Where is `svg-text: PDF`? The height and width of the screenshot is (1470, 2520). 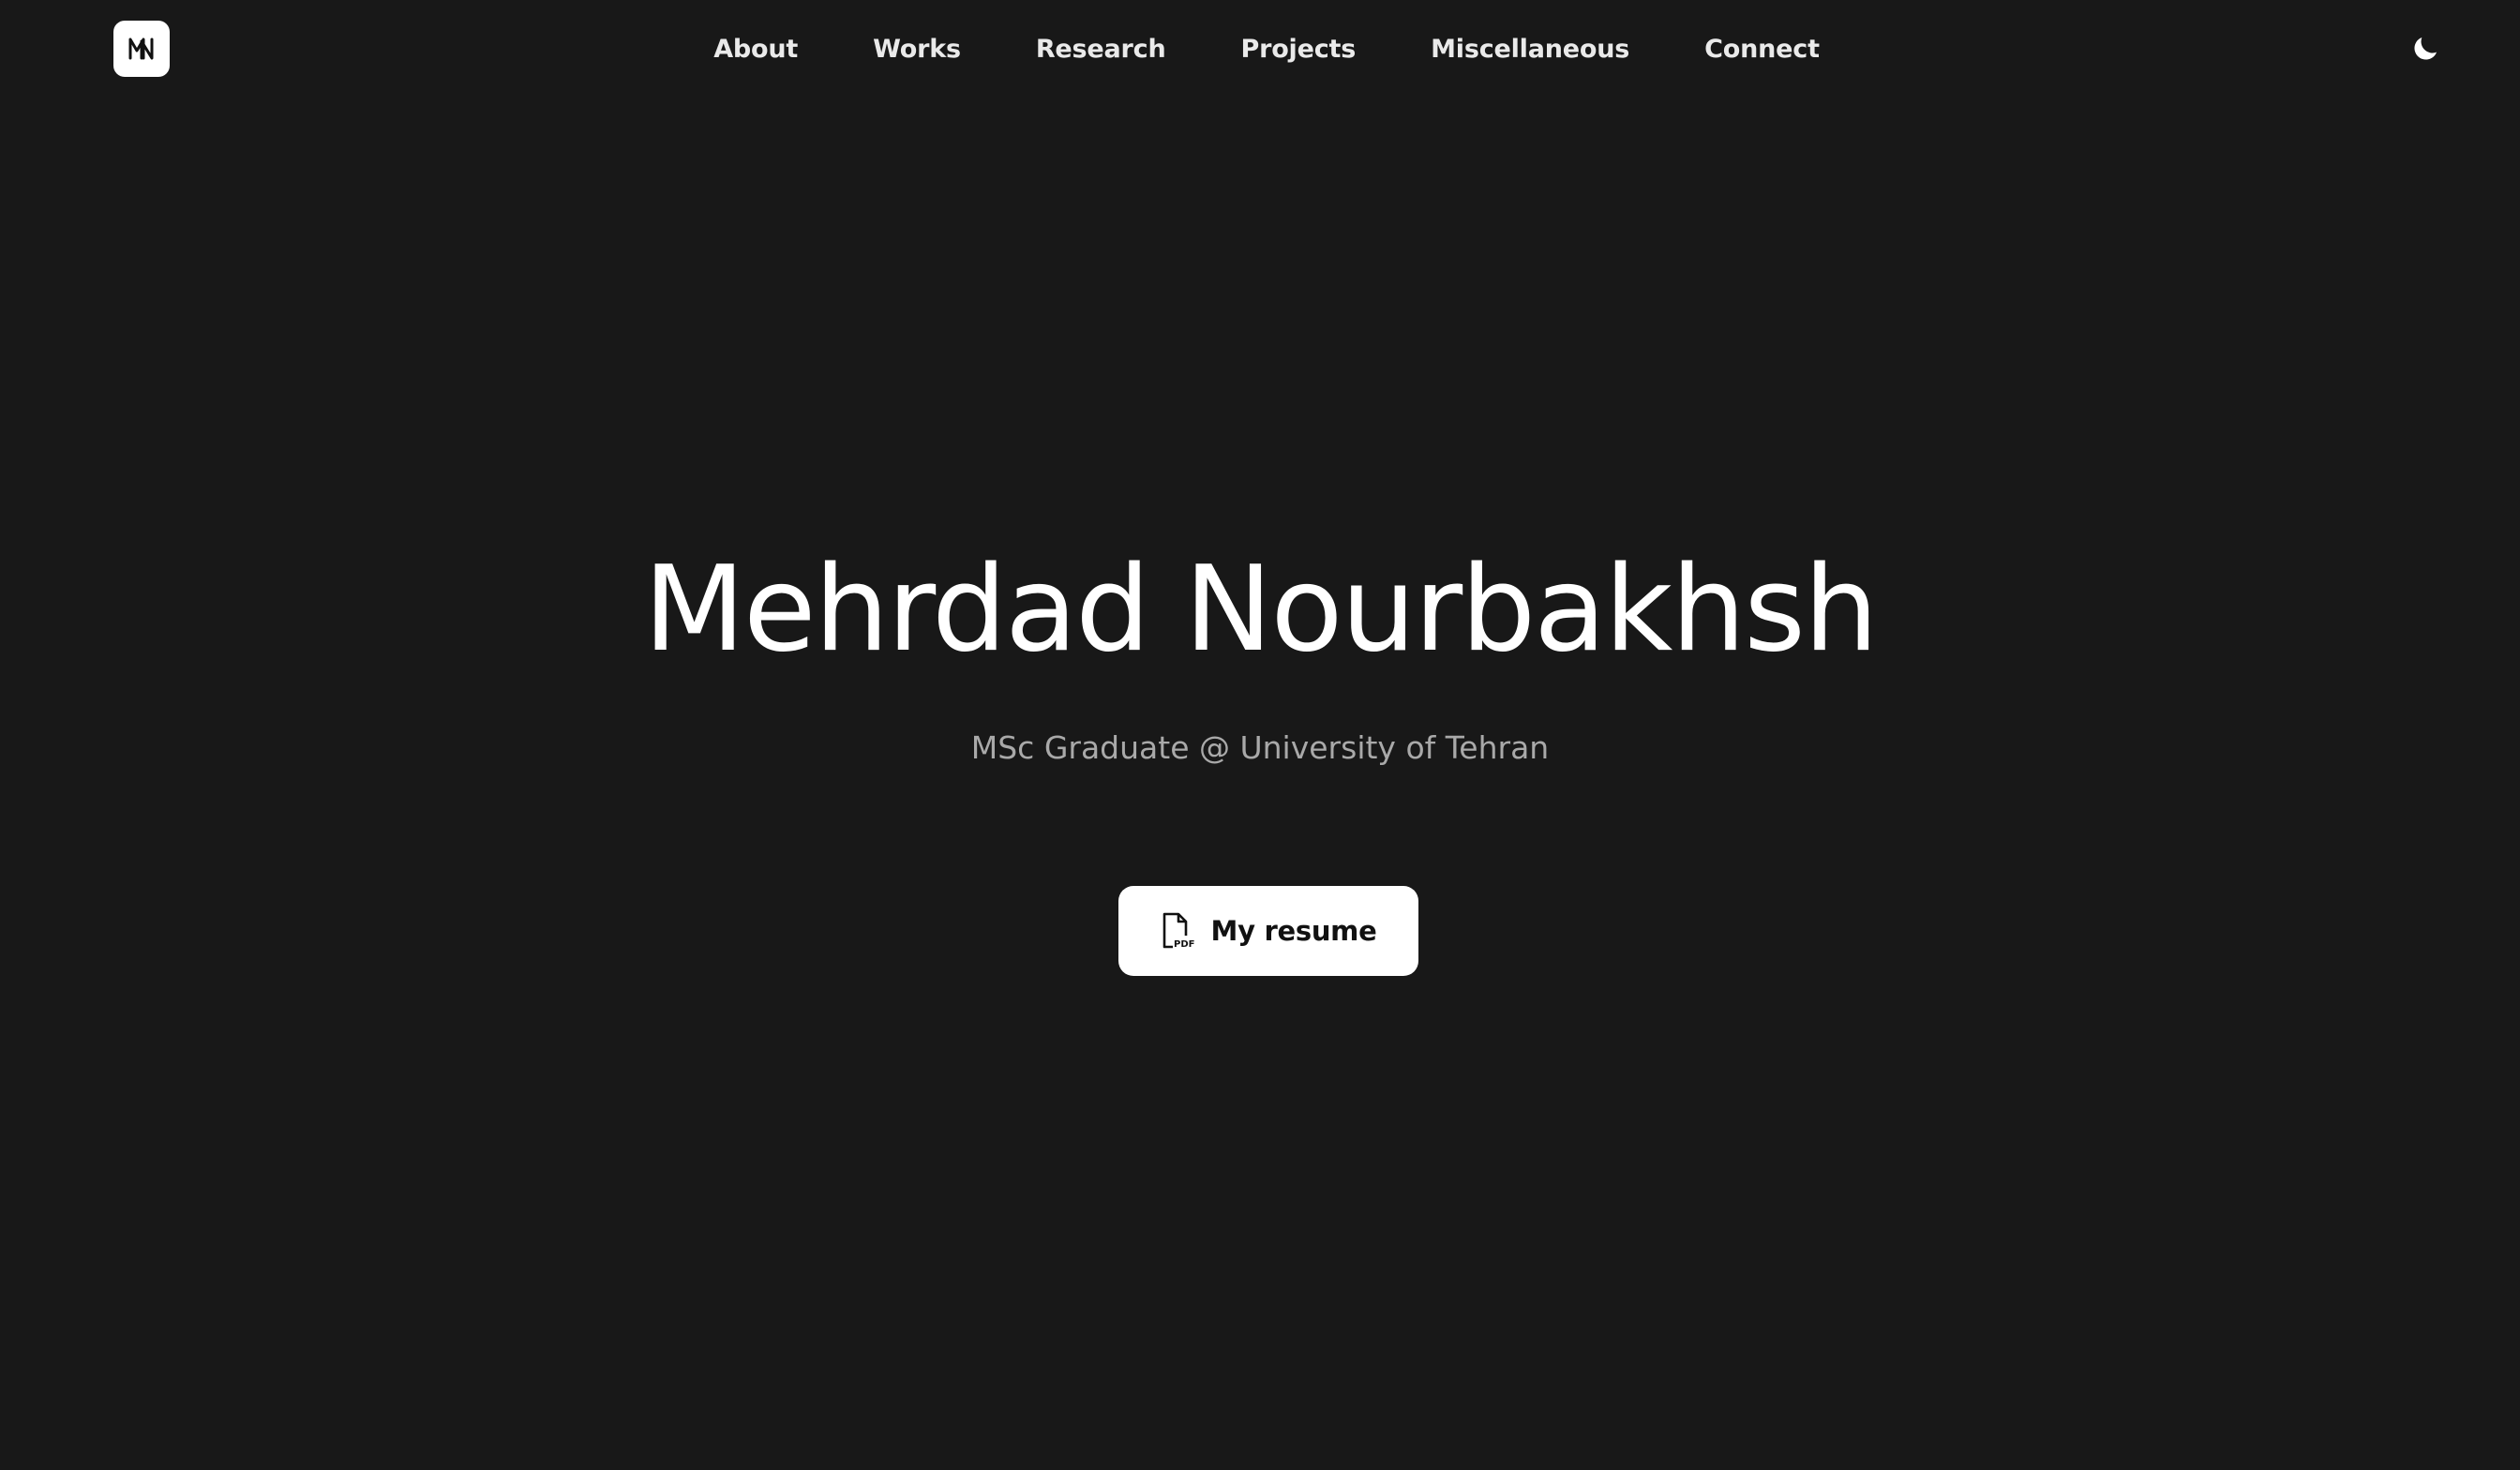 svg-text: PDF is located at coordinates (1184, 944).